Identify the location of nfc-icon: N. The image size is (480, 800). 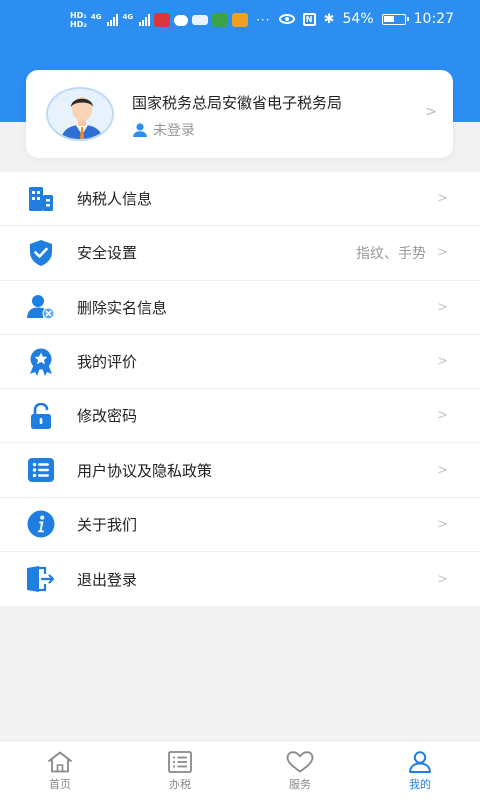
(309, 19).